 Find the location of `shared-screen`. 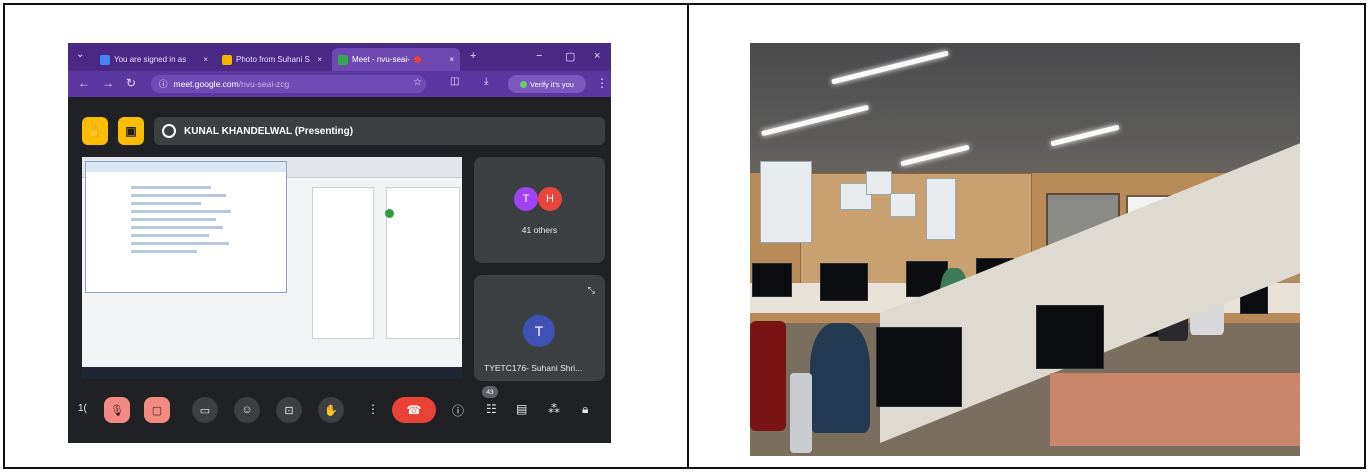

shared-screen is located at coordinates (272, 268).